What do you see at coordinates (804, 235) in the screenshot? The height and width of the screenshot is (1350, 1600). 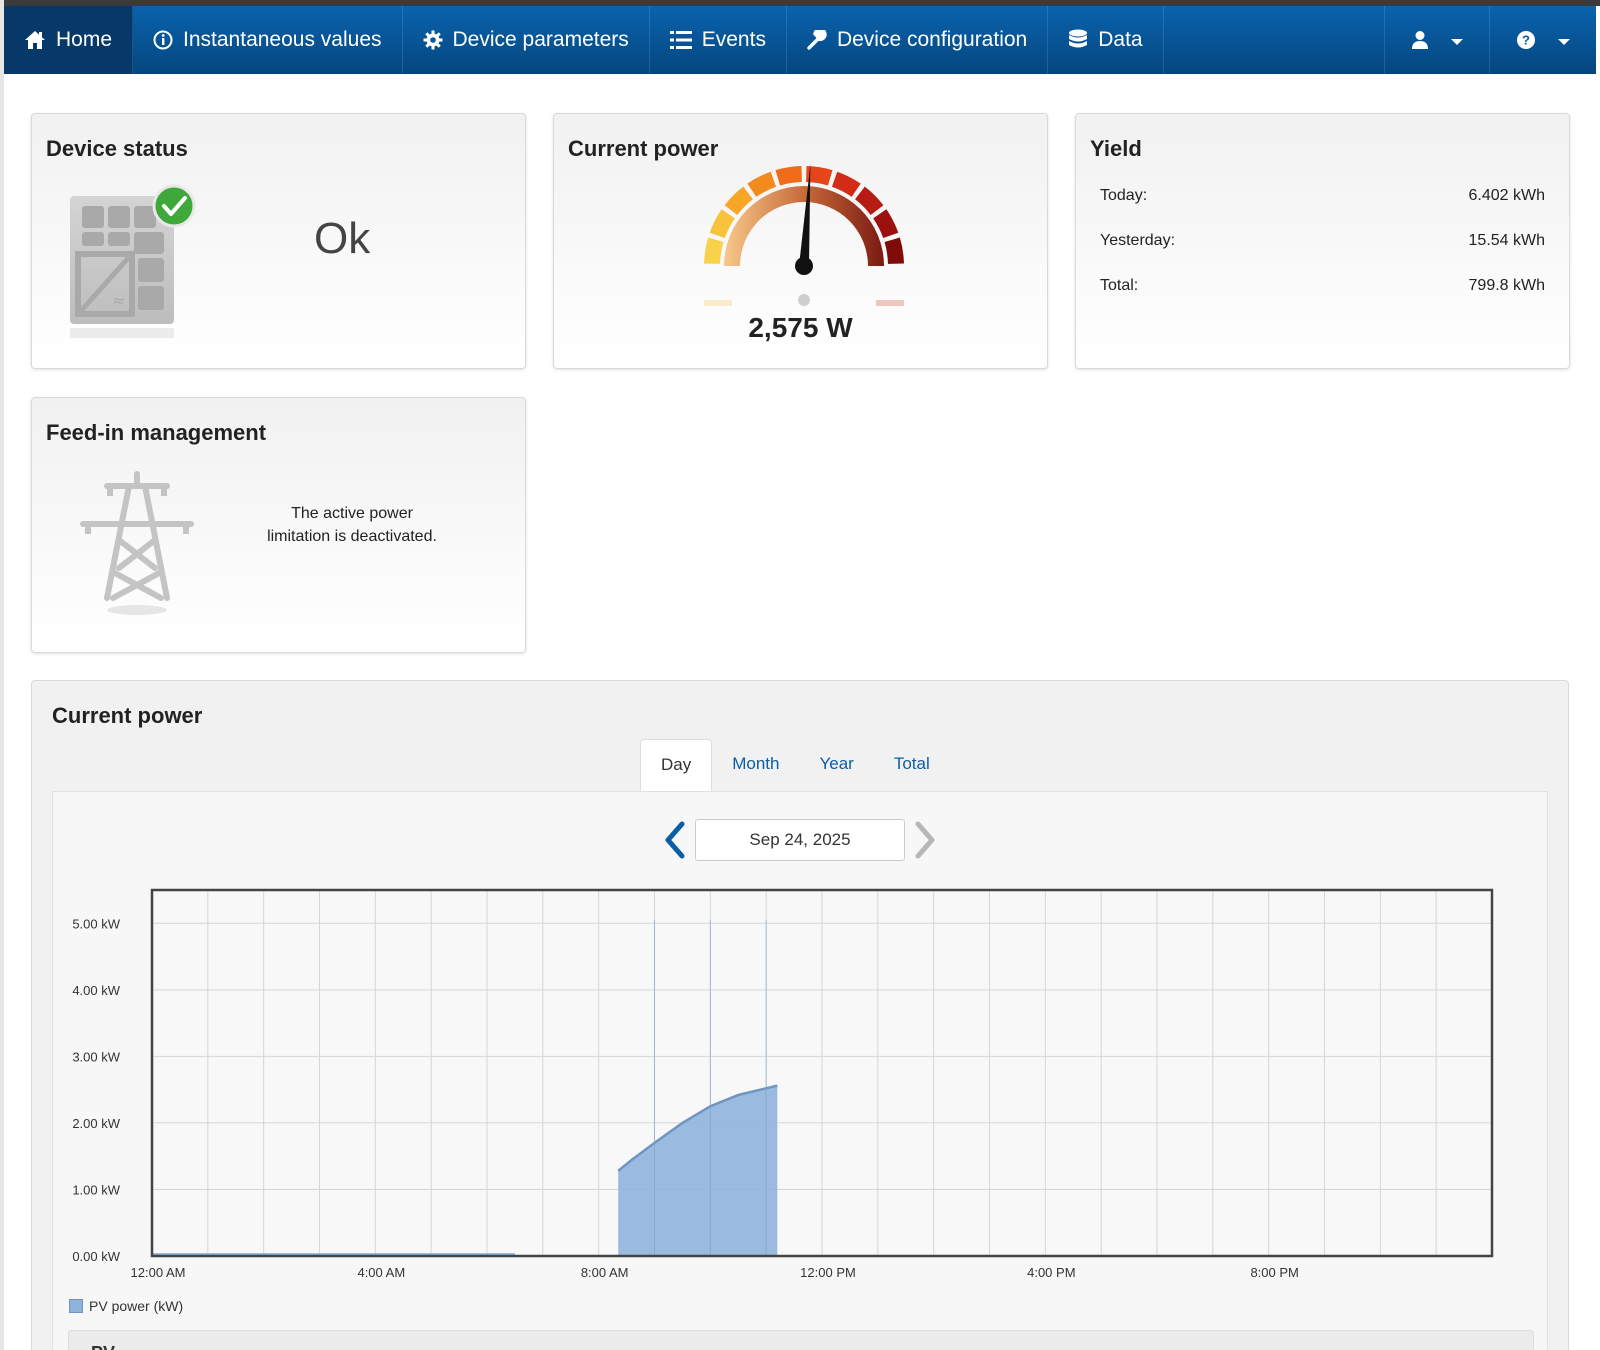 I see `power-gauge` at bounding box center [804, 235].